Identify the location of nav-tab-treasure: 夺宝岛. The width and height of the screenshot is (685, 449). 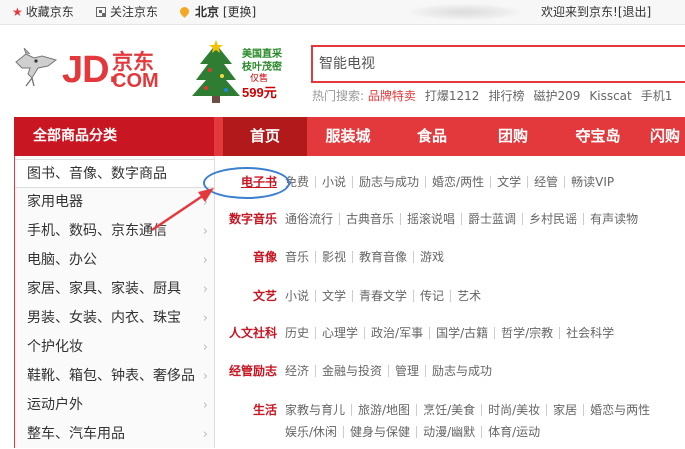
(598, 136).